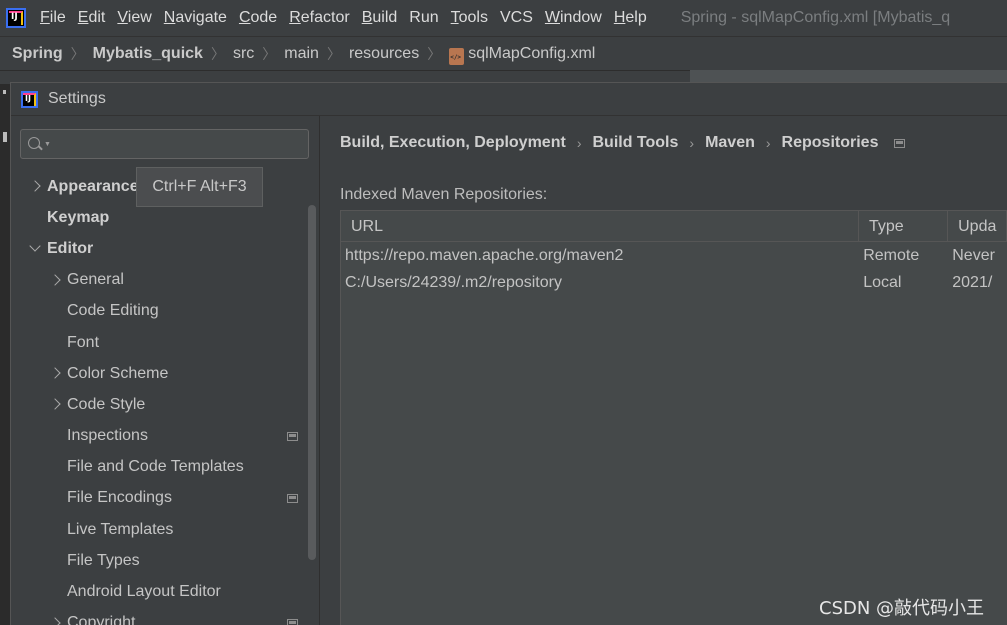 This screenshot has height=625, width=1007. Describe the element at coordinates (473, 17) in the screenshot. I see `menu-label-rest: ools` at that location.